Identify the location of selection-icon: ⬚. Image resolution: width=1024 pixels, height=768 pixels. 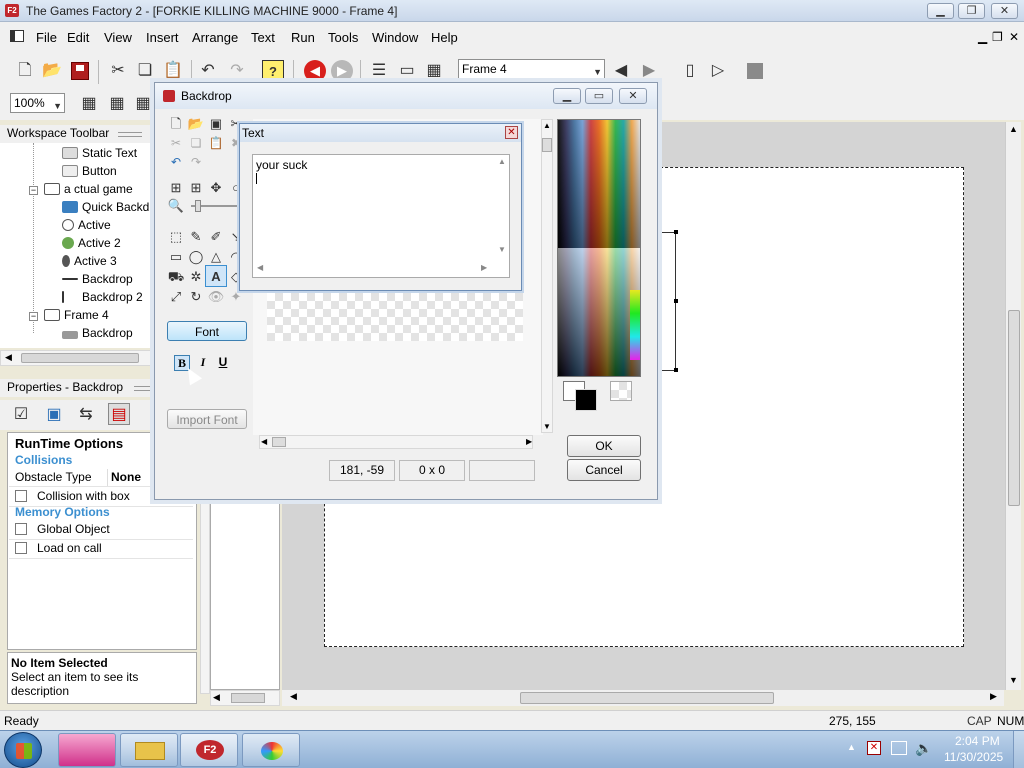
(176, 237).